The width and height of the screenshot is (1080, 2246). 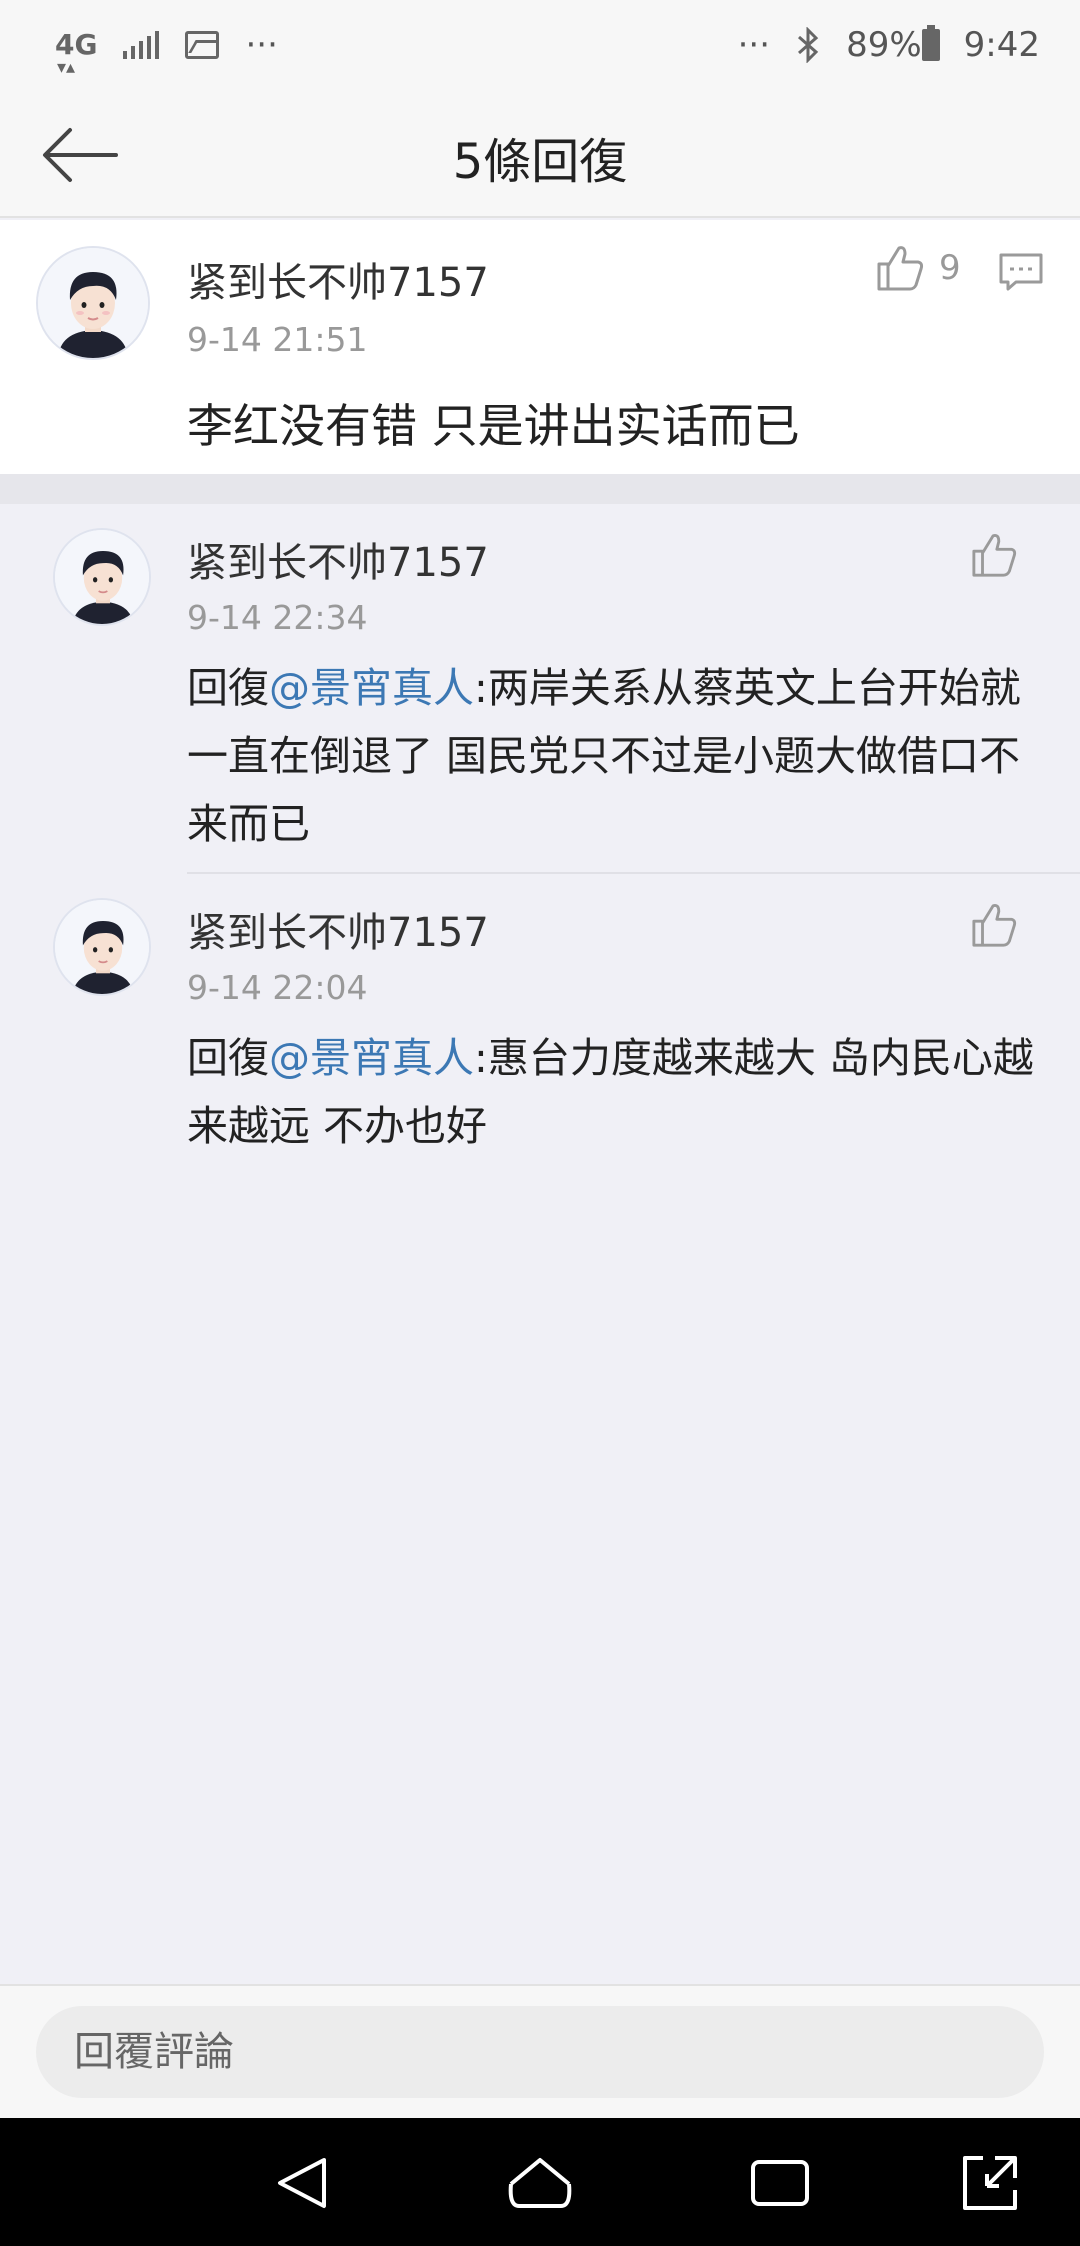 What do you see at coordinates (493, 426) in the screenshot?
I see `comment-text: 李红没有错 只是讲出实话而已` at bounding box center [493, 426].